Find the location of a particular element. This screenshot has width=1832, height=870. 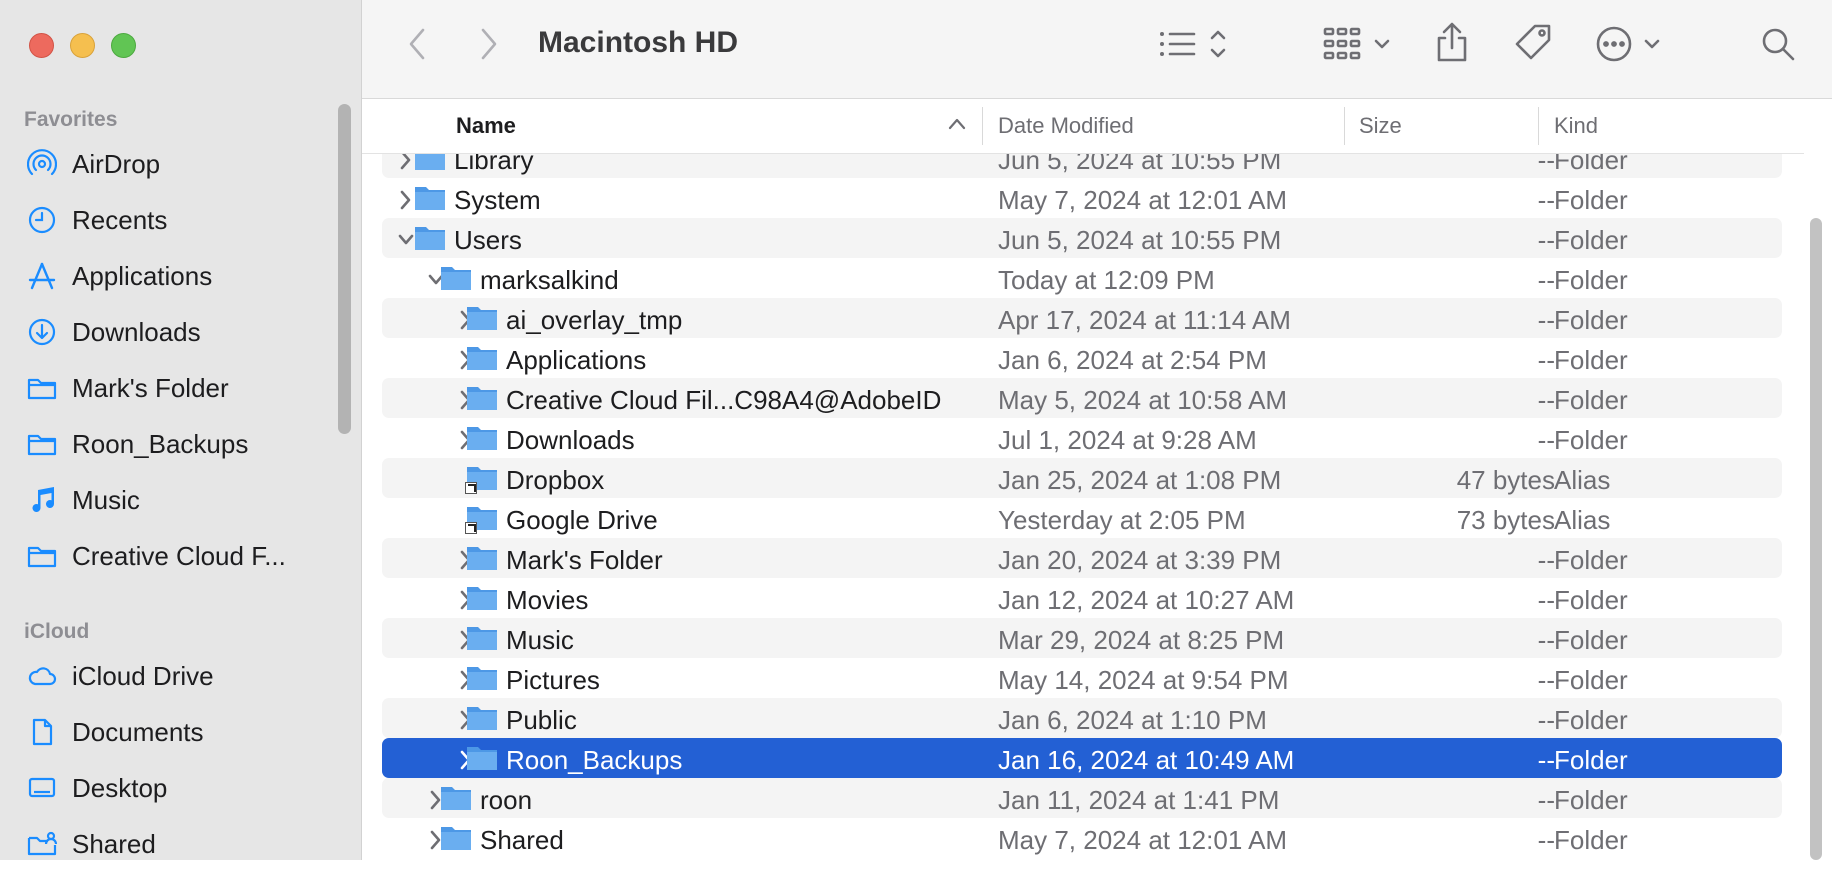

file-name: Creative Cloud Fil...C98A4@AdobeID is located at coordinates (724, 400).